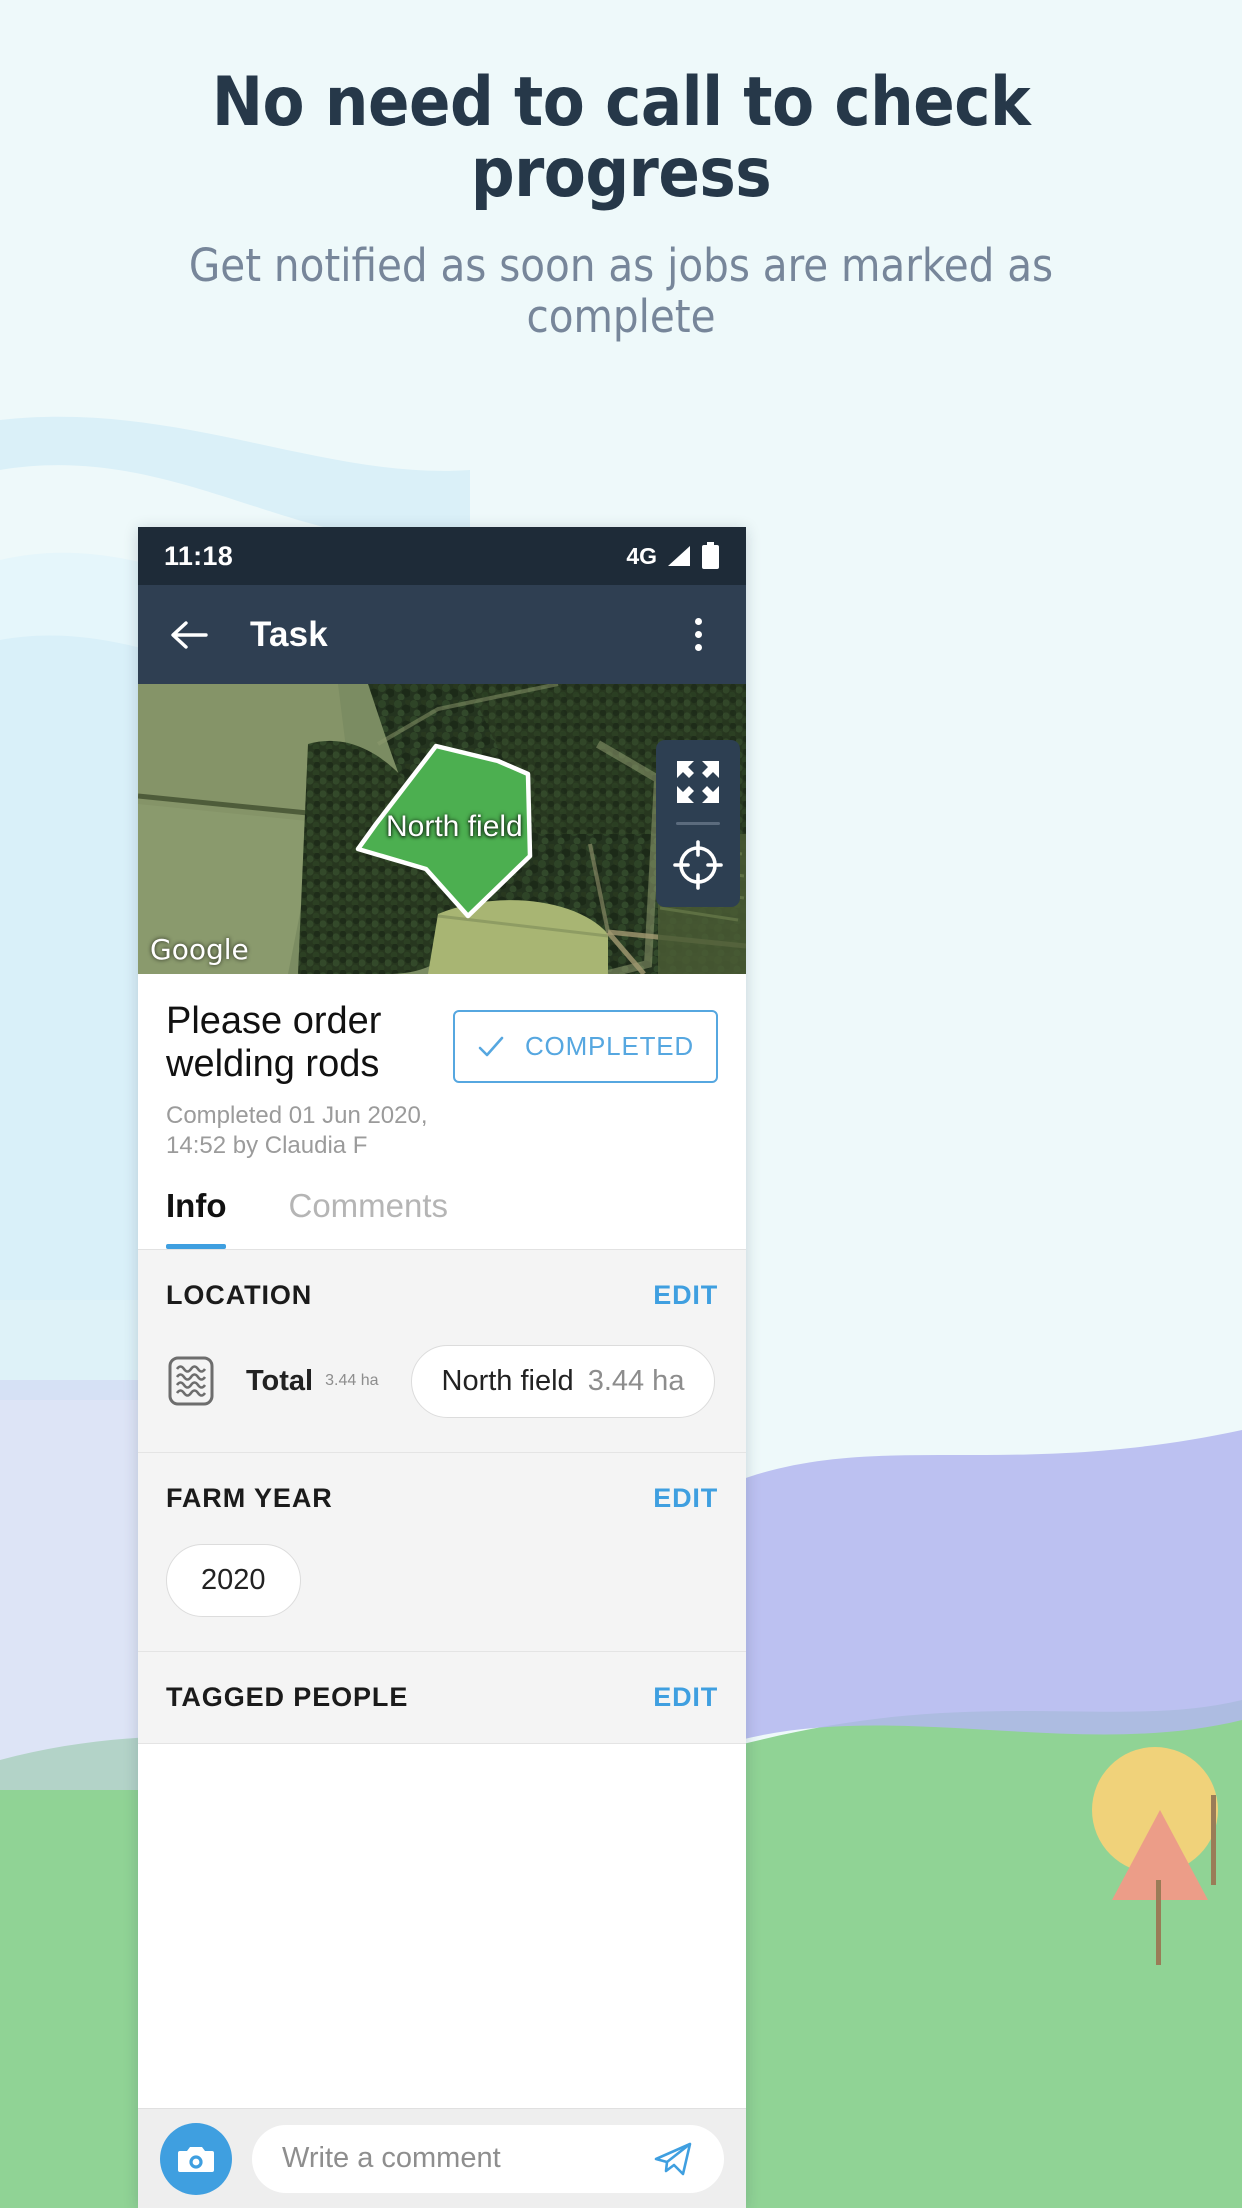  What do you see at coordinates (391, 2158) in the screenshot?
I see `comment-input-placeholder: Write a comment` at bounding box center [391, 2158].